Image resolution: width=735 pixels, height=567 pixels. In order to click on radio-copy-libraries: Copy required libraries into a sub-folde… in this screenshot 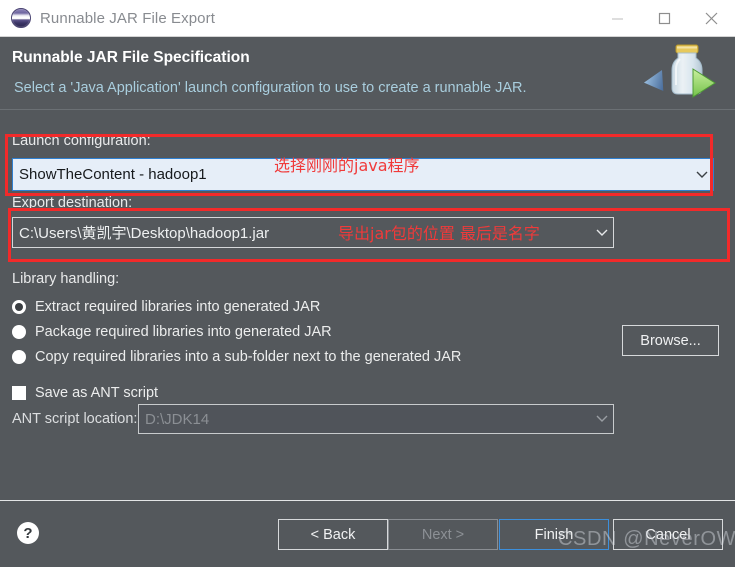, I will do `click(236, 357)`.